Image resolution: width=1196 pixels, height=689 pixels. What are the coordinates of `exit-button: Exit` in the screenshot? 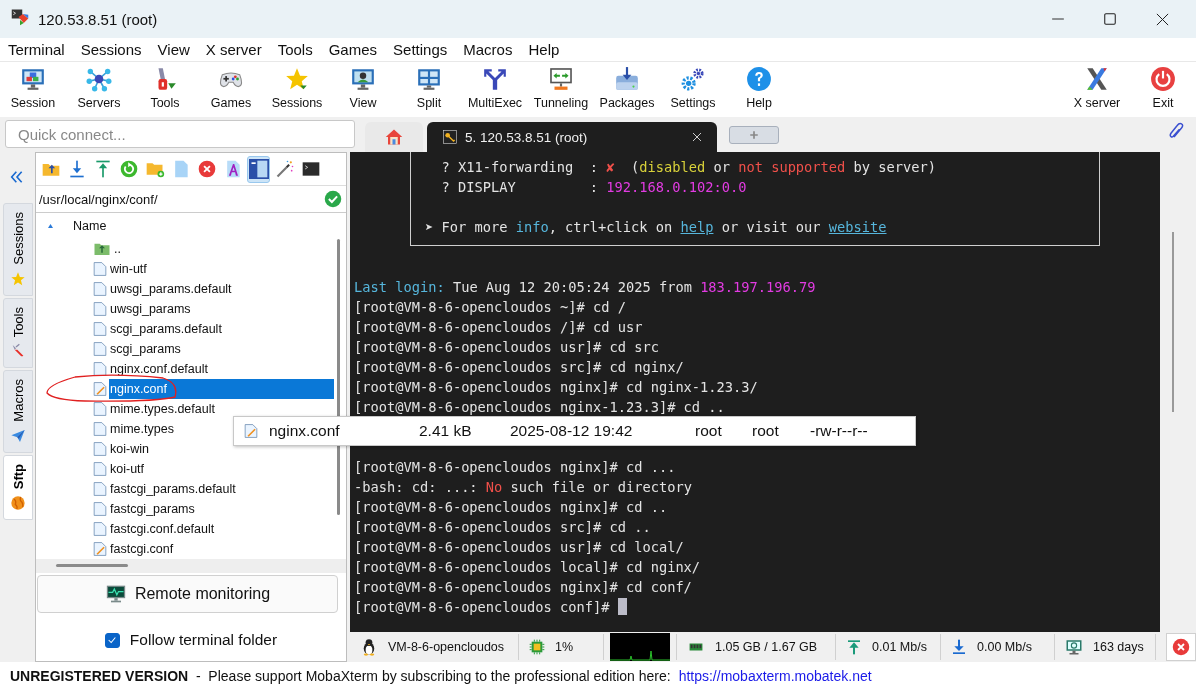 It's located at (1163, 88).